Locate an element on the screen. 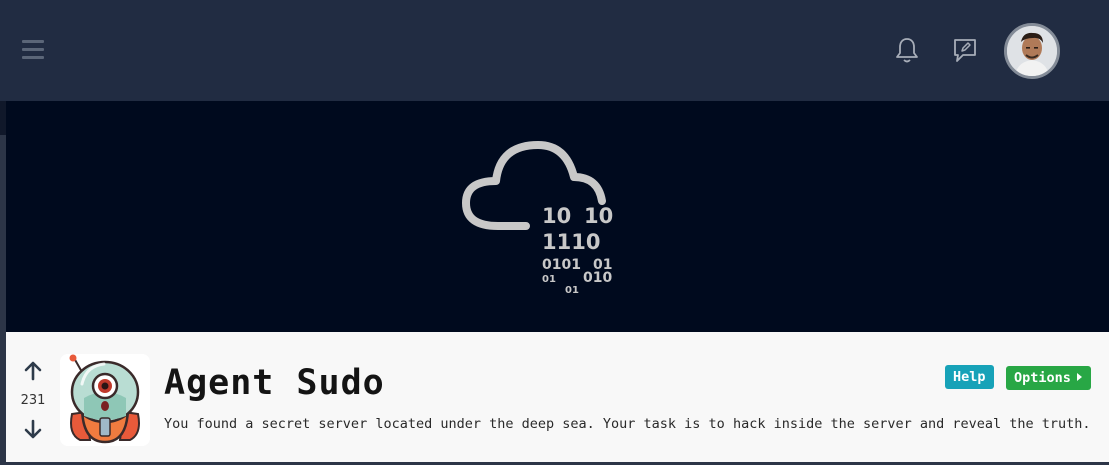 Image resolution: width=1109 pixels, height=465 pixels. cloud-binary-icon: 10 10 1110 0101 01 01 010 01 is located at coordinates (537, 218).